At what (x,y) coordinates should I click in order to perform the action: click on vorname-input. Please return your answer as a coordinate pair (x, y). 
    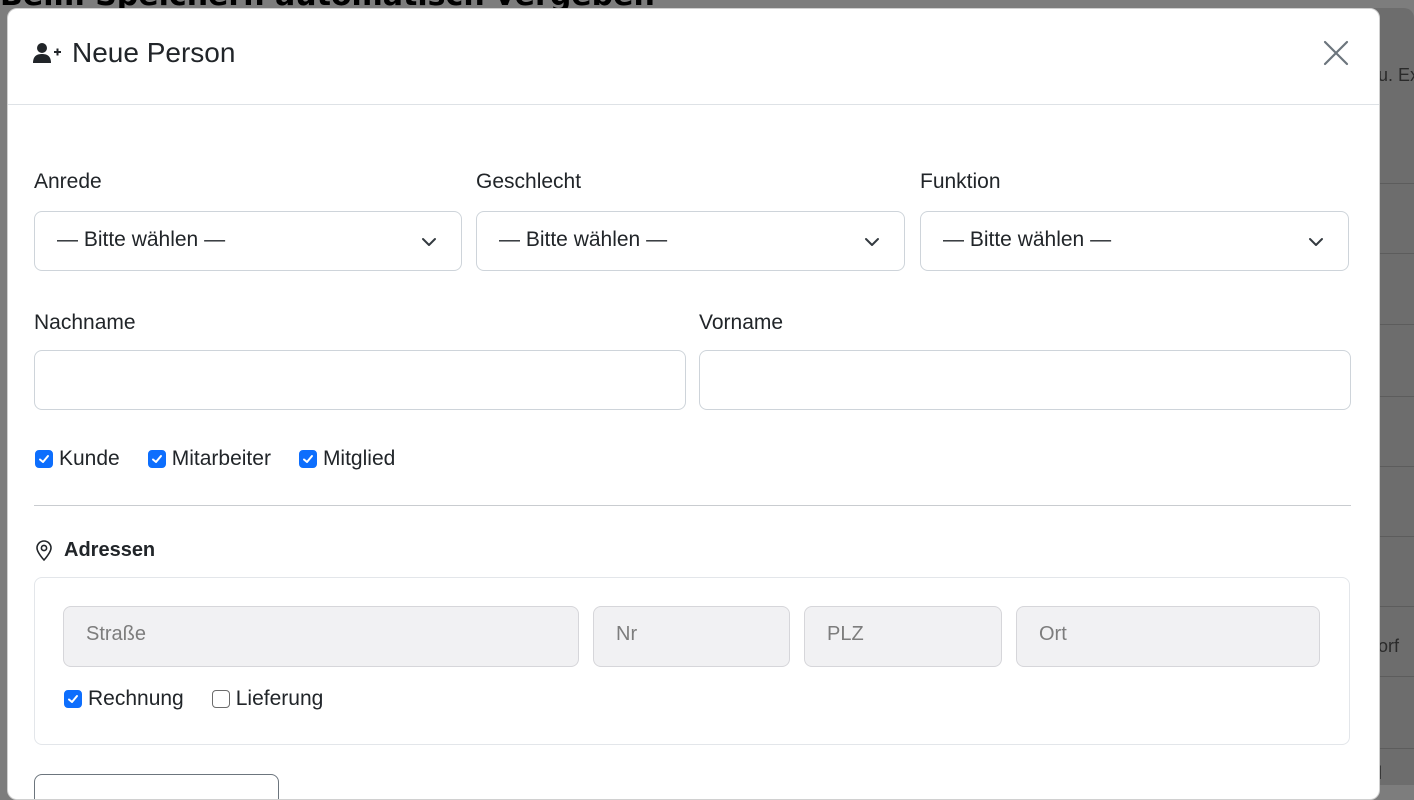
    Looking at the image, I should click on (1025, 380).